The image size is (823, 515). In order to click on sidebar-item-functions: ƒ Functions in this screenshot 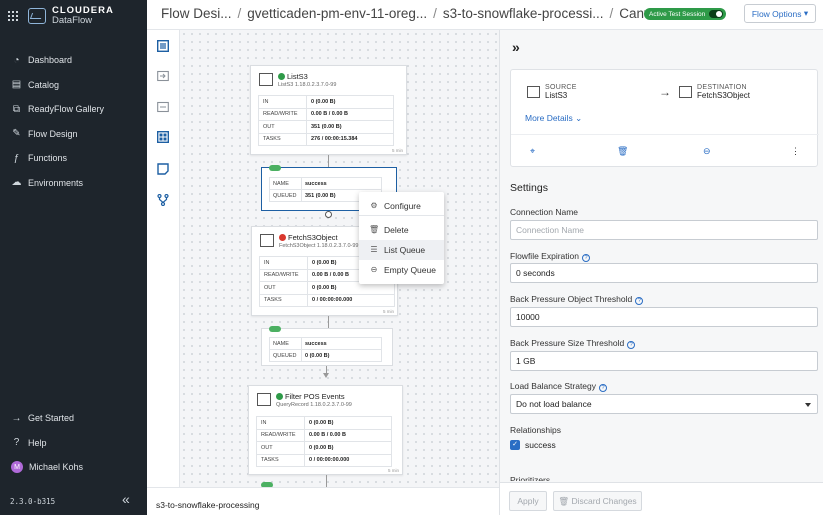, I will do `click(73, 158)`.